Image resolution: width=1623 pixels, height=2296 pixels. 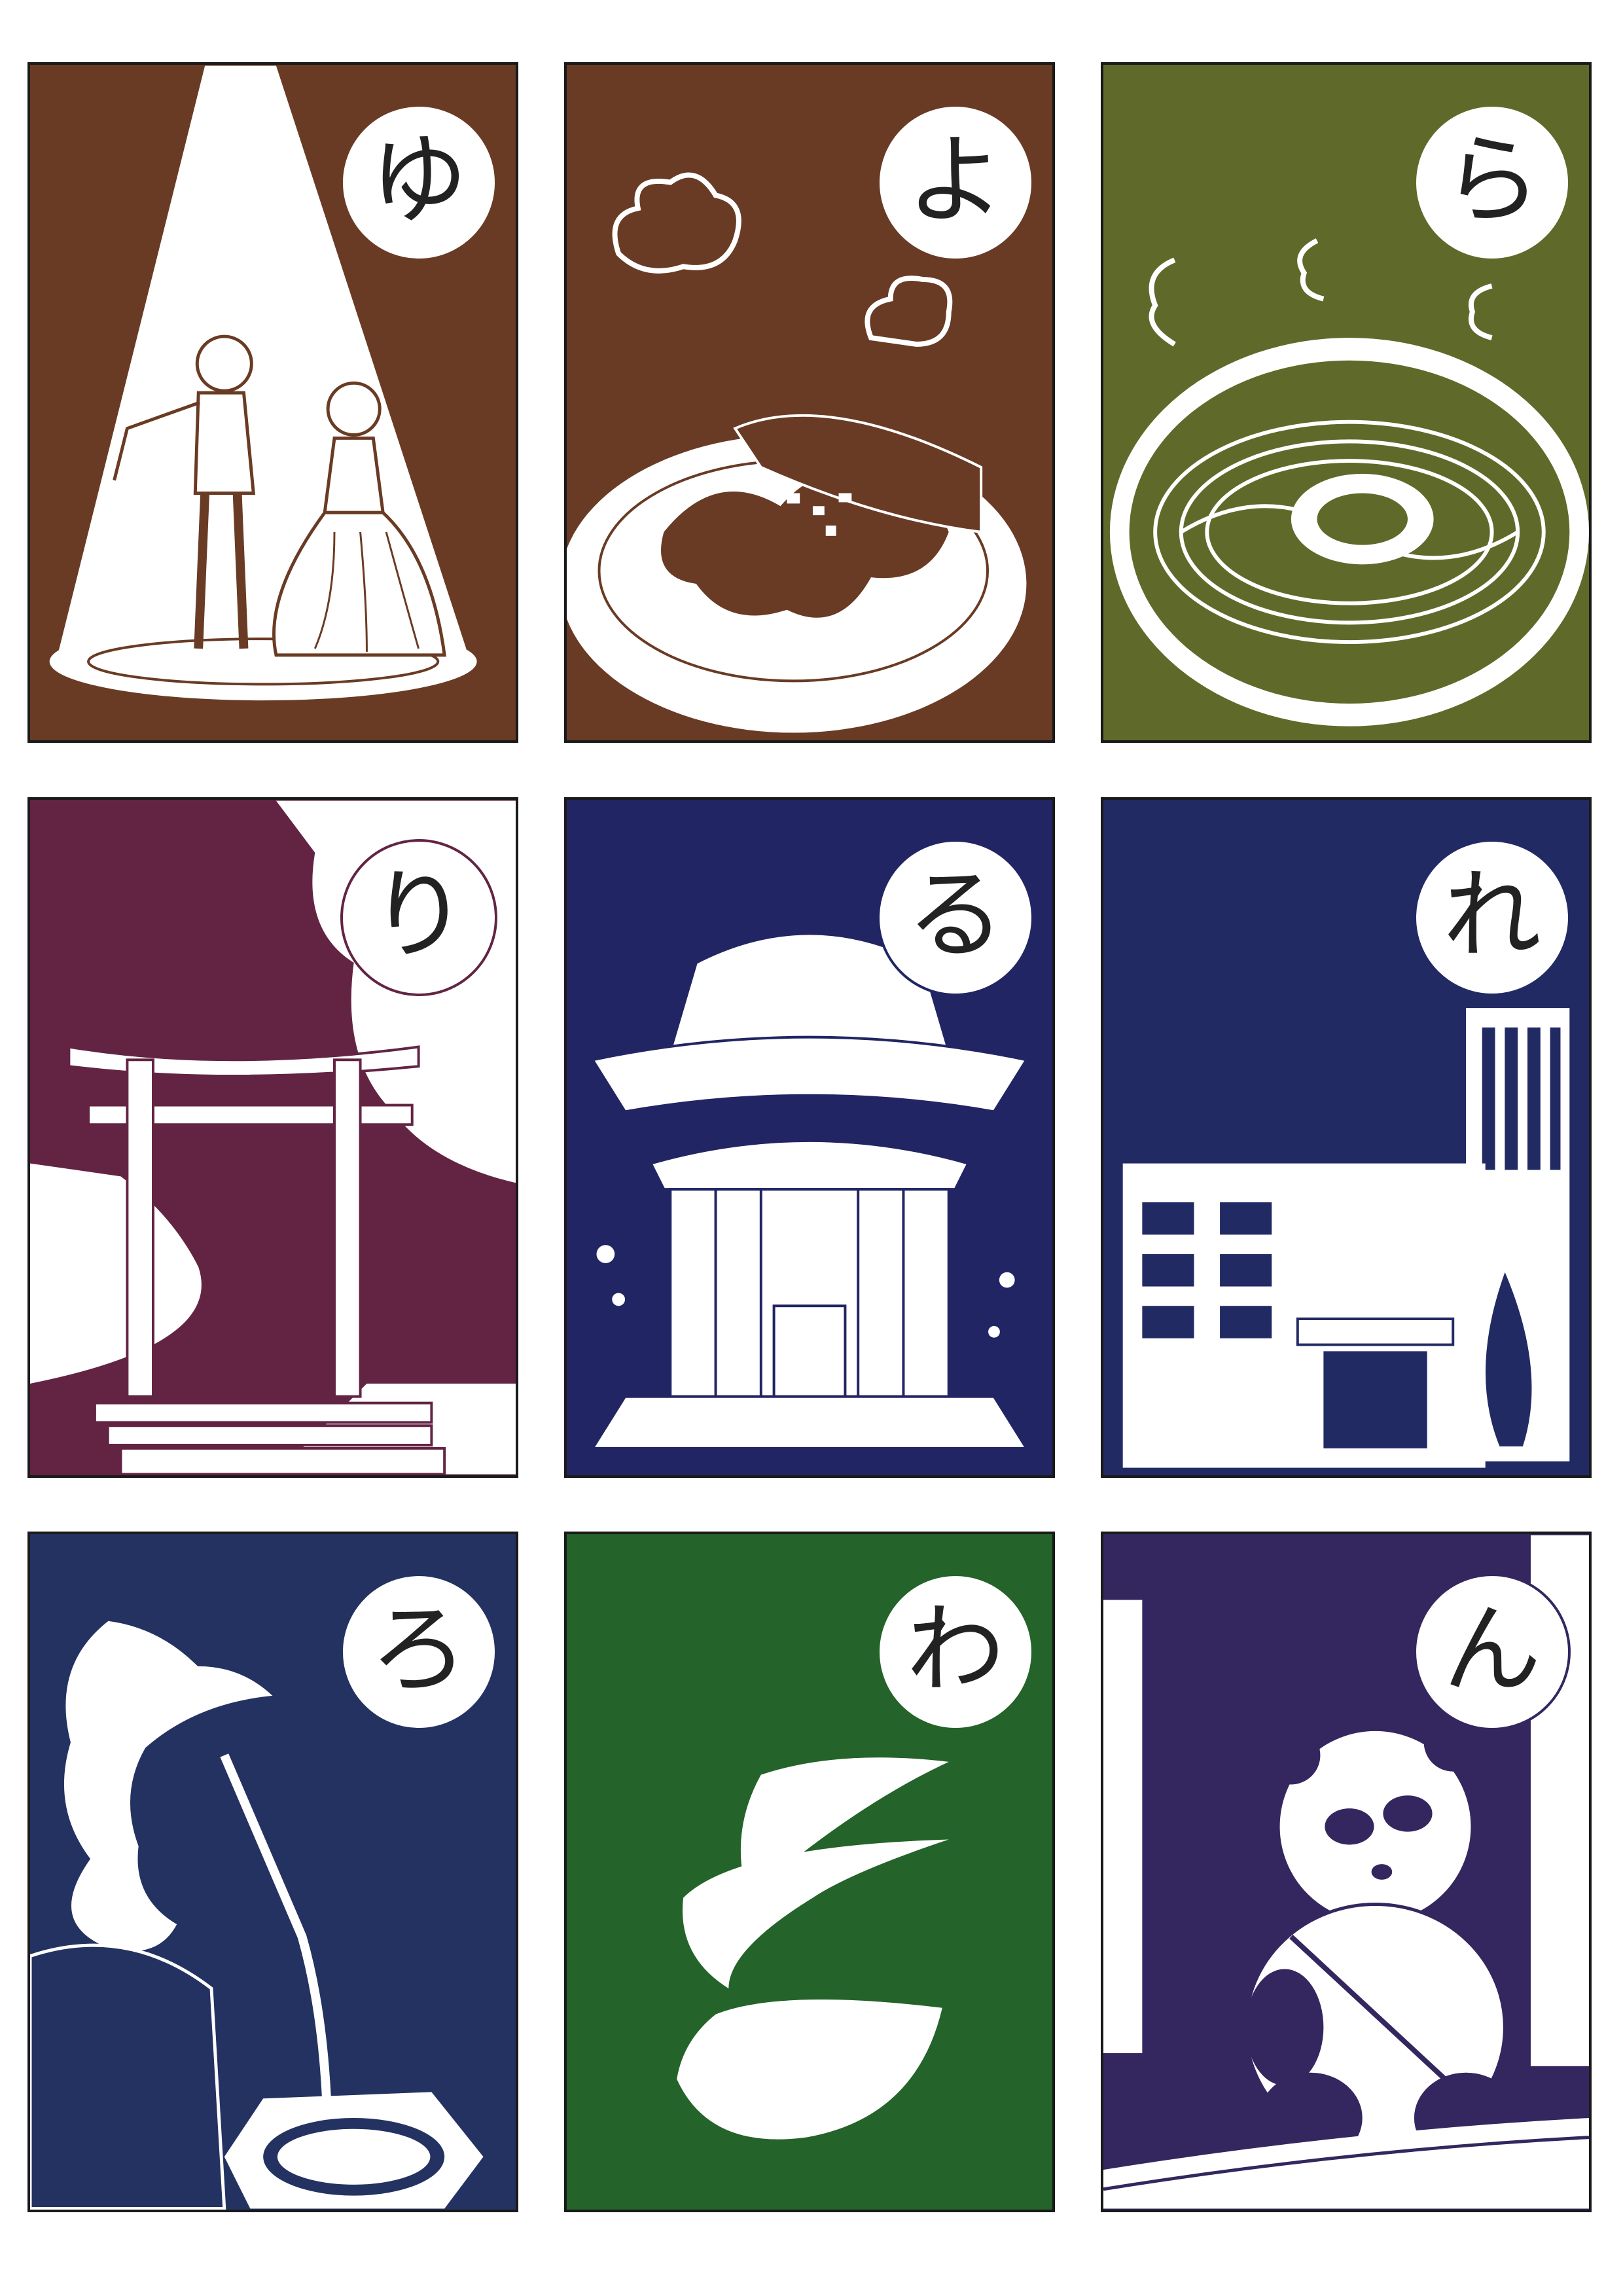 I want to click on kana-badge: ら, so click(x=1492, y=182).